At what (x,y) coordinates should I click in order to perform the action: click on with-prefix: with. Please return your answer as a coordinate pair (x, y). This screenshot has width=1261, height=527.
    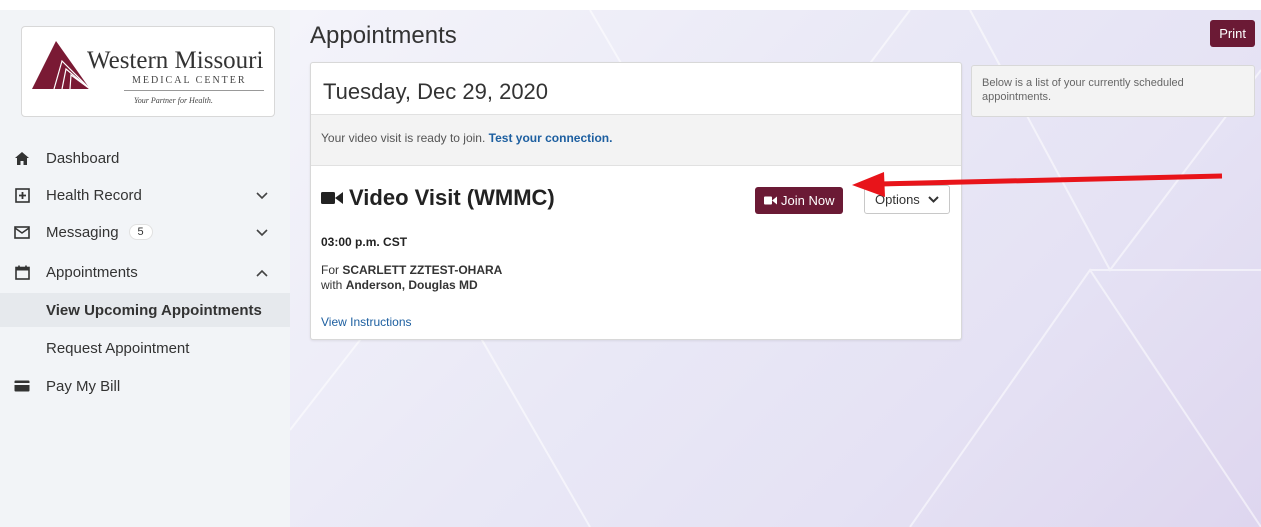
    Looking at the image, I should click on (333, 285).